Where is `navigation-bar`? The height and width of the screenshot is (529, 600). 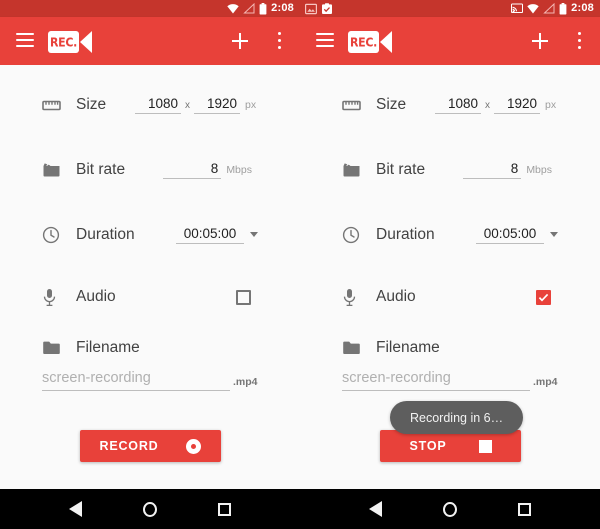
navigation-bar is located at coordinates (300, 509).